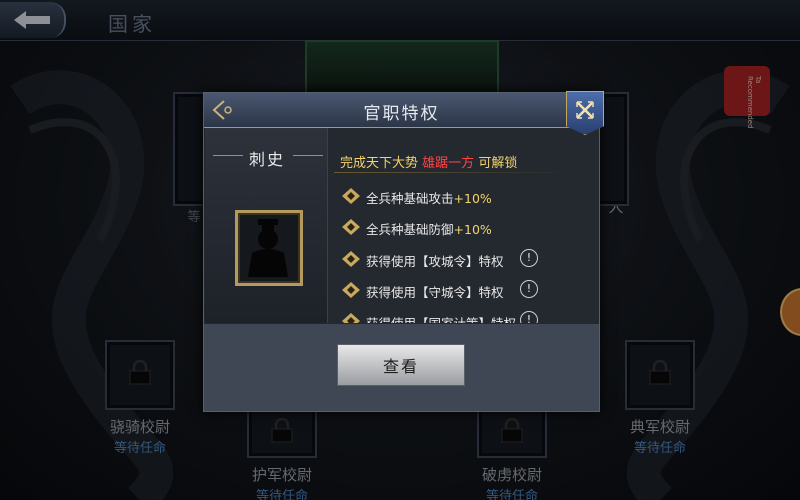  I want to click on official-portrait, so click(269, 248).